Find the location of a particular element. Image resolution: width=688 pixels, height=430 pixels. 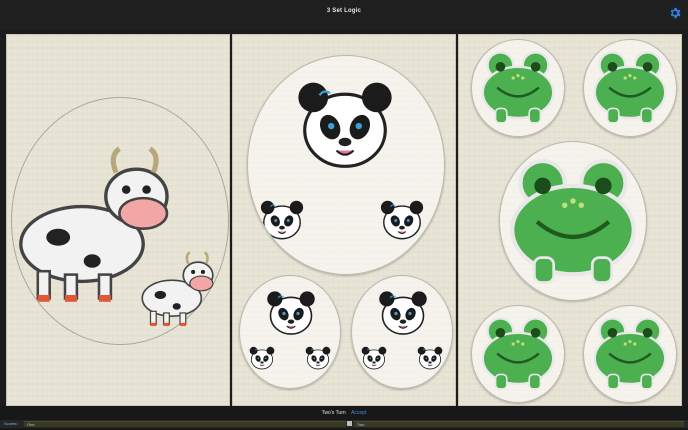

score-line: Scores: One Two is located at coordinates (344, 424).